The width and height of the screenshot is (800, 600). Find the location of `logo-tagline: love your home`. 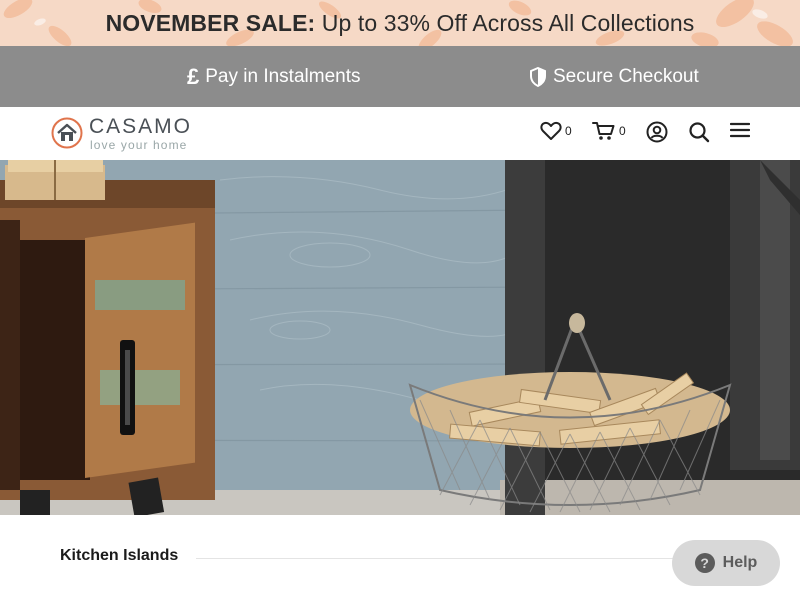

logo-tagline: love your home is located at coordinates (139, 145).